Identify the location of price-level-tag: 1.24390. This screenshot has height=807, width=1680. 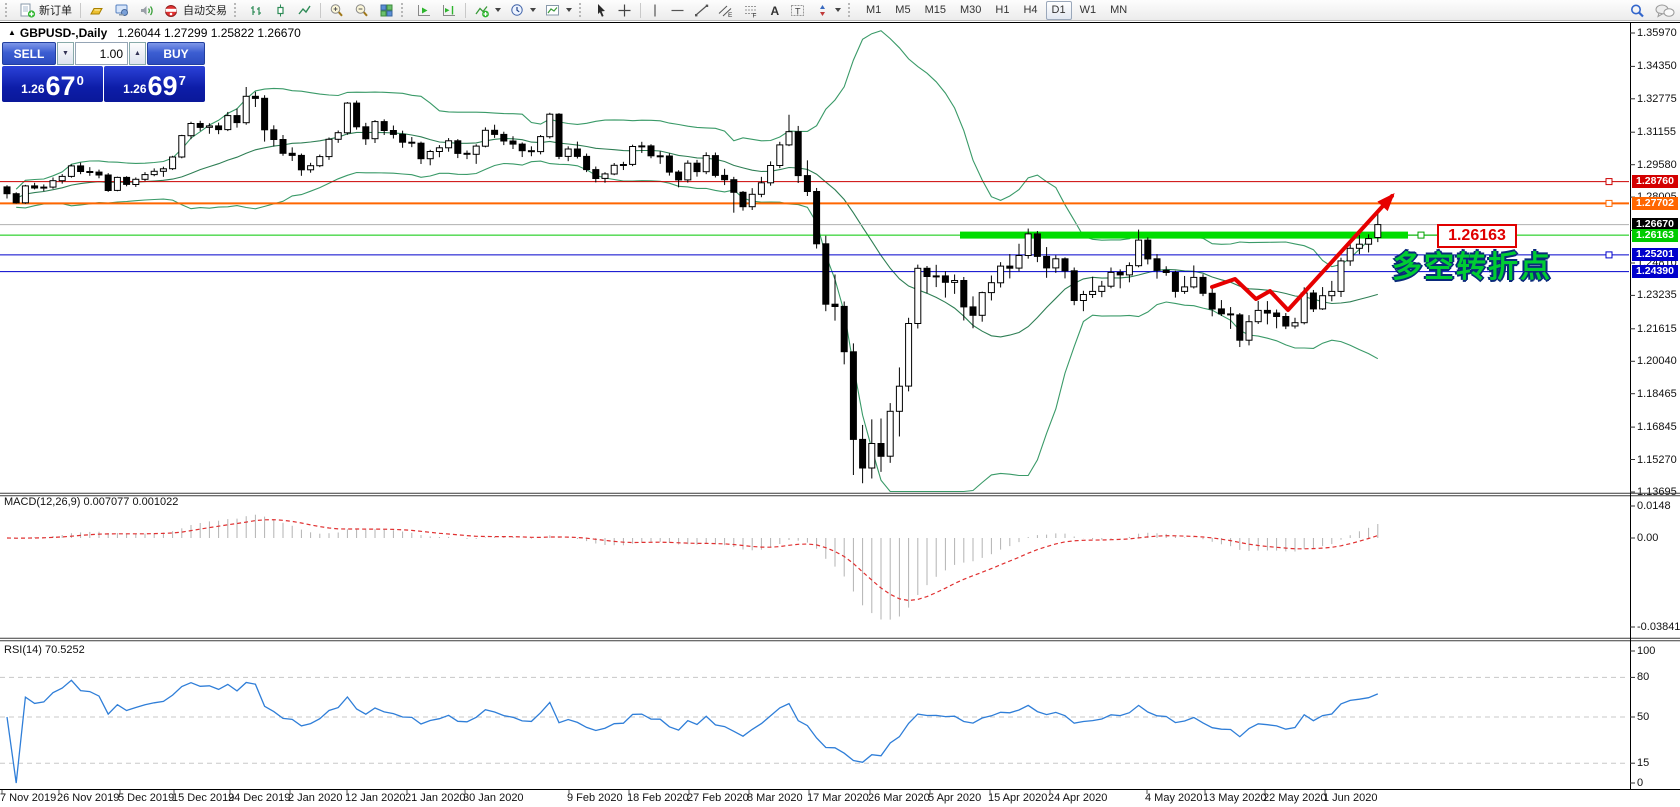
(1655, 272).